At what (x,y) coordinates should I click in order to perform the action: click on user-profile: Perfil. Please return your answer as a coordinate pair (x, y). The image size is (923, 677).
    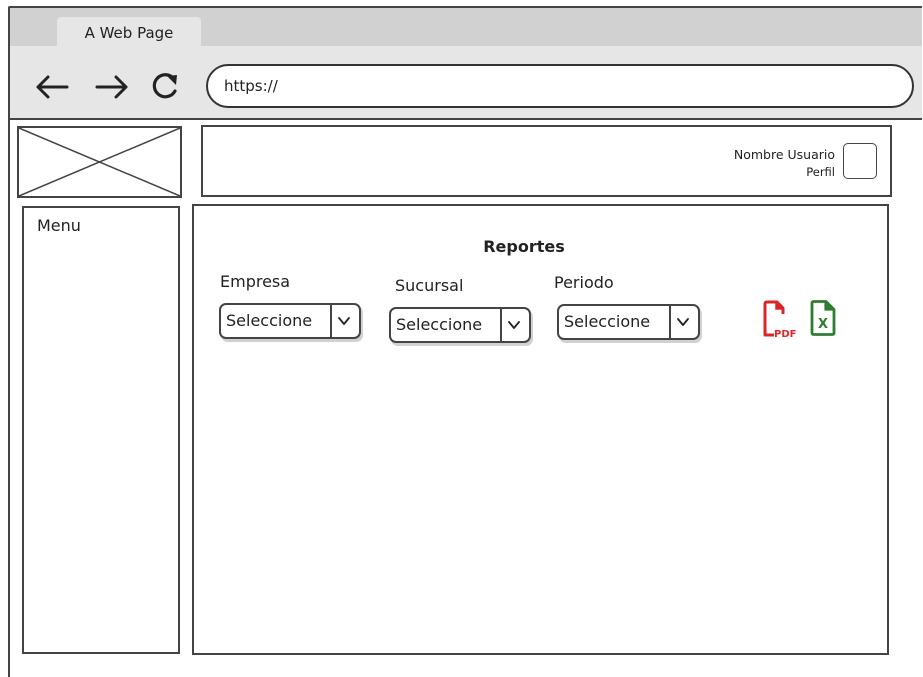
    Looking at the image, I should click on (820, 172).